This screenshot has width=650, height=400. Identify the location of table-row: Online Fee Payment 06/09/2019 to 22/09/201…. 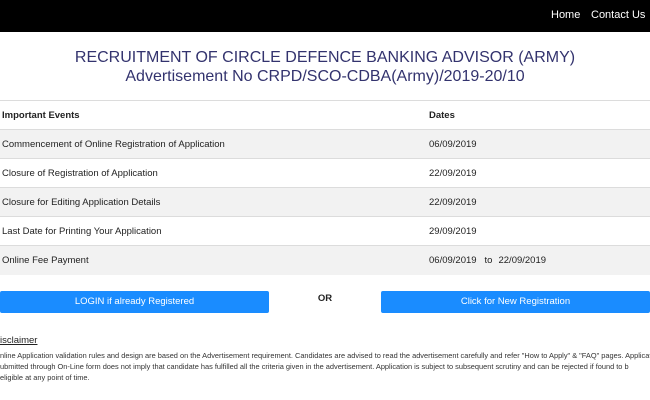
(325, 260).